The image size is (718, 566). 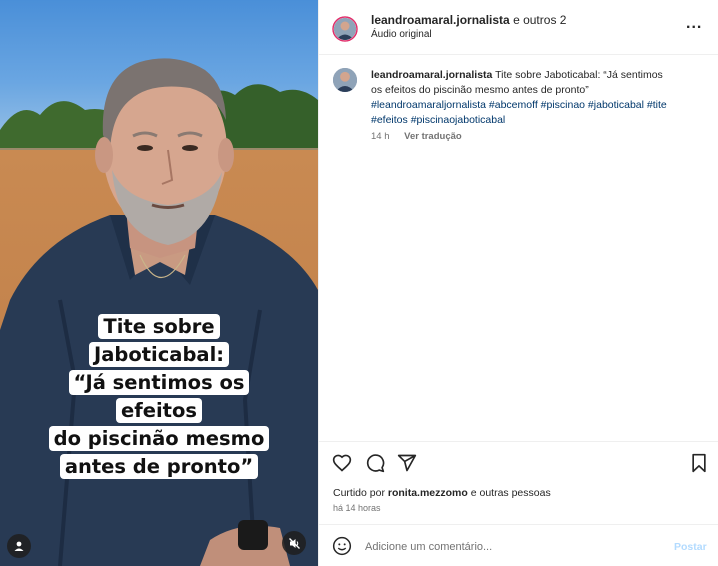 What do you see at coordinates (428, 493) in the screenshot?
I see `likes-user: ronita.mezzomo` at bounding box center [428, 493].